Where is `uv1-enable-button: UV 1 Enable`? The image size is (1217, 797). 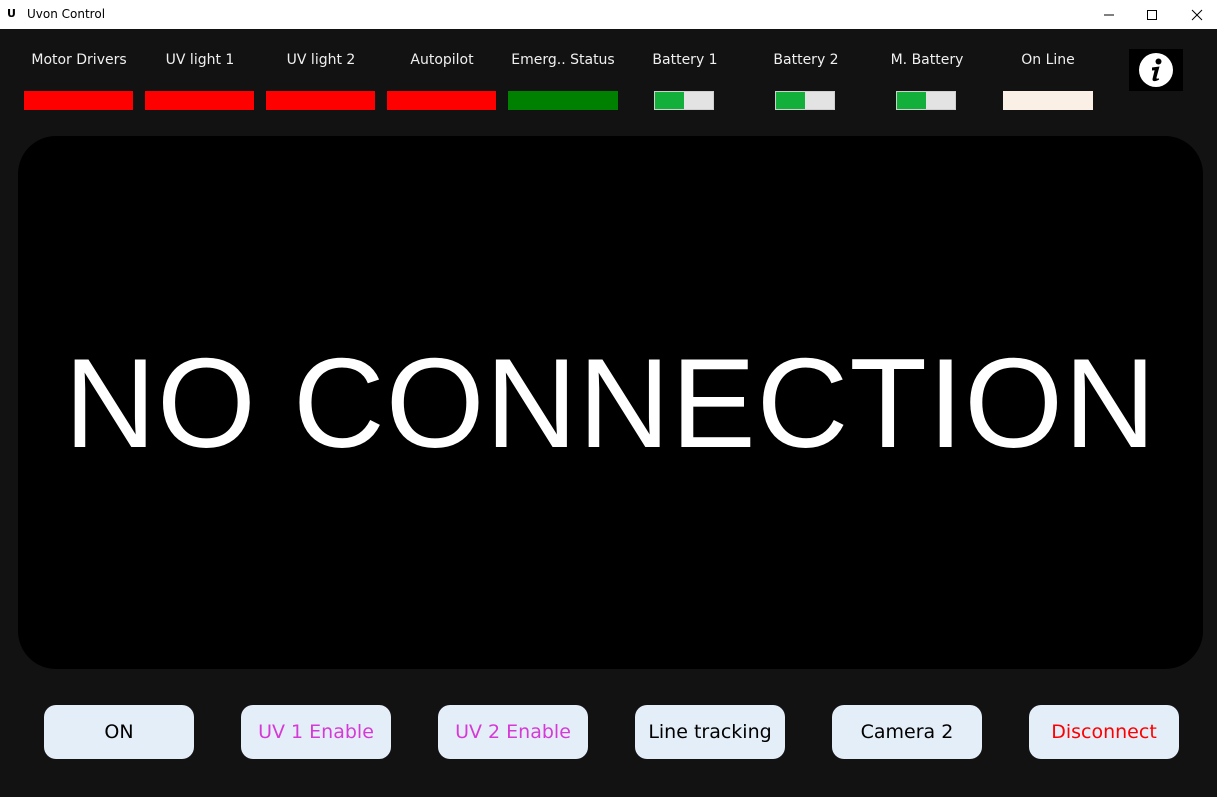 uv1-enable-button: UV 1 Enable is located at coordinates (316, 732).